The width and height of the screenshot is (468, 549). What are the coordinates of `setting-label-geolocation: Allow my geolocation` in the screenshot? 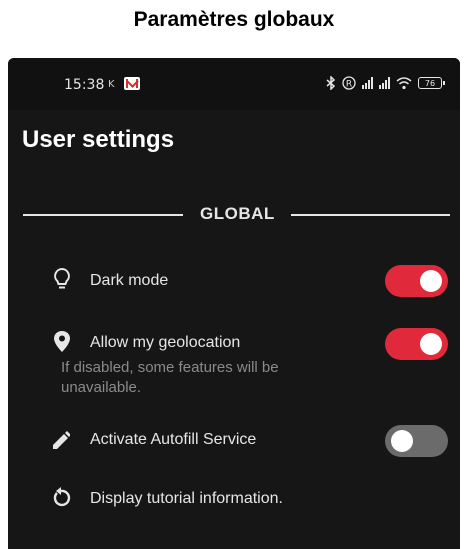 It's located at (165, 342).